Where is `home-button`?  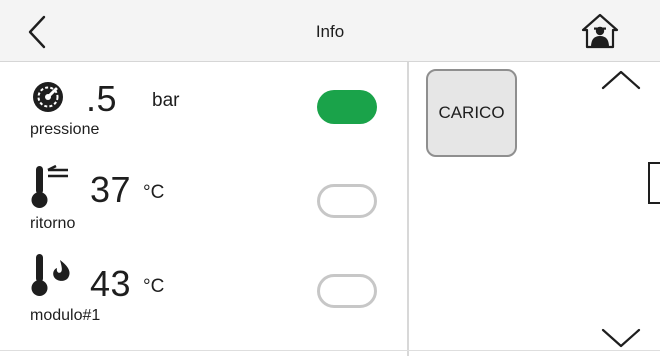
home-button is located at coordinates (600, 31).